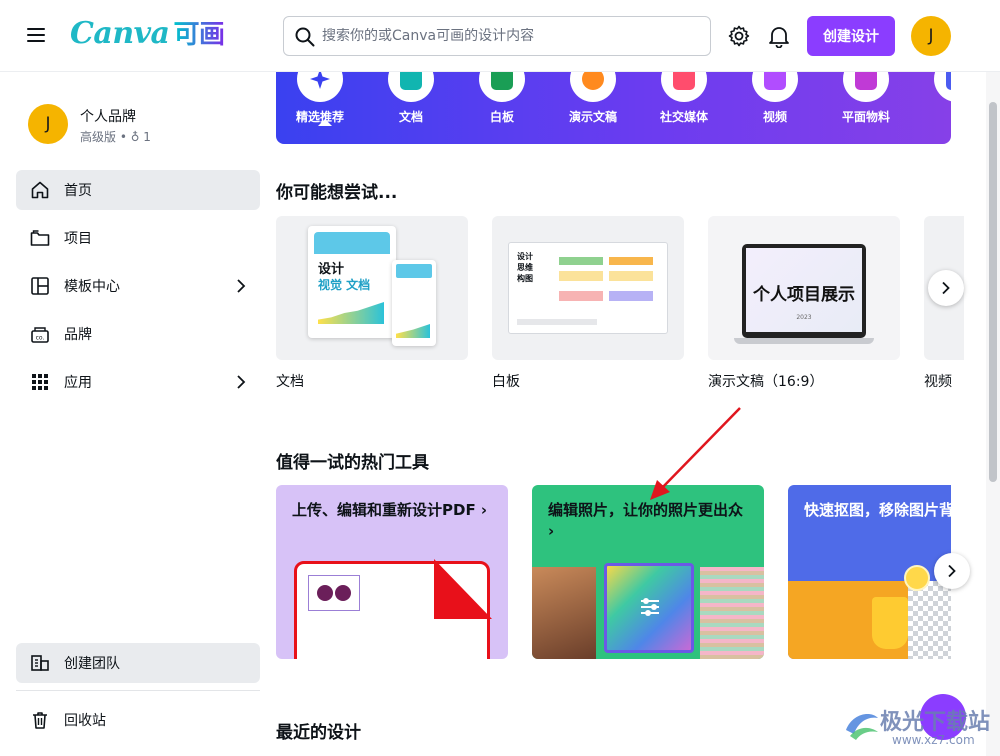  What do you see at coordinates (933, 740) in the screenshot?
I see `watermark-url: www.xz7.com` at bounding box center [933, 740].